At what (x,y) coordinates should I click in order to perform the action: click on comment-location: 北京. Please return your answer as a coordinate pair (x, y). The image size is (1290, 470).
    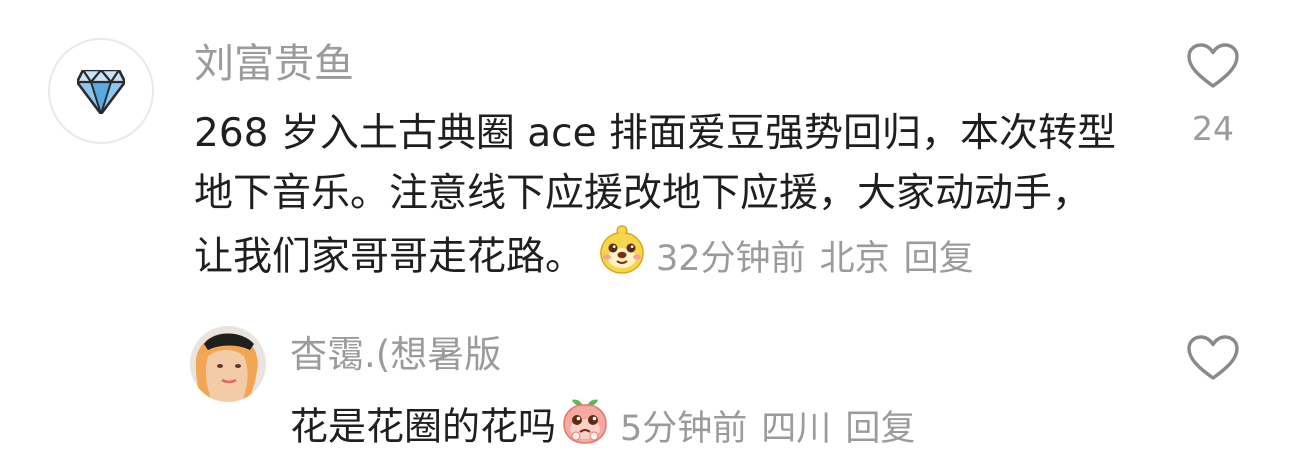
    Looking at the image, I should click on (854, 258).